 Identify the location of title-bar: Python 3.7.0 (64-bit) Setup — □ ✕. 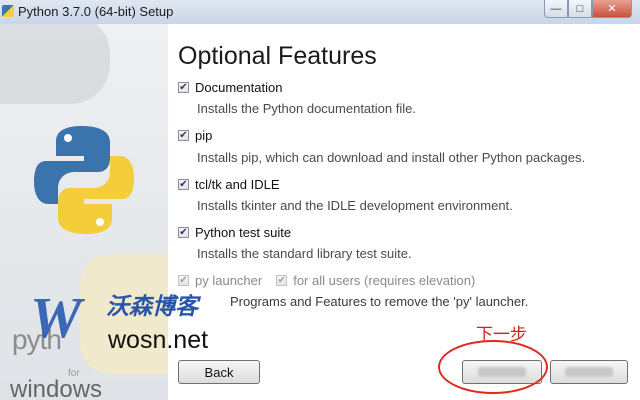
(320, 12).